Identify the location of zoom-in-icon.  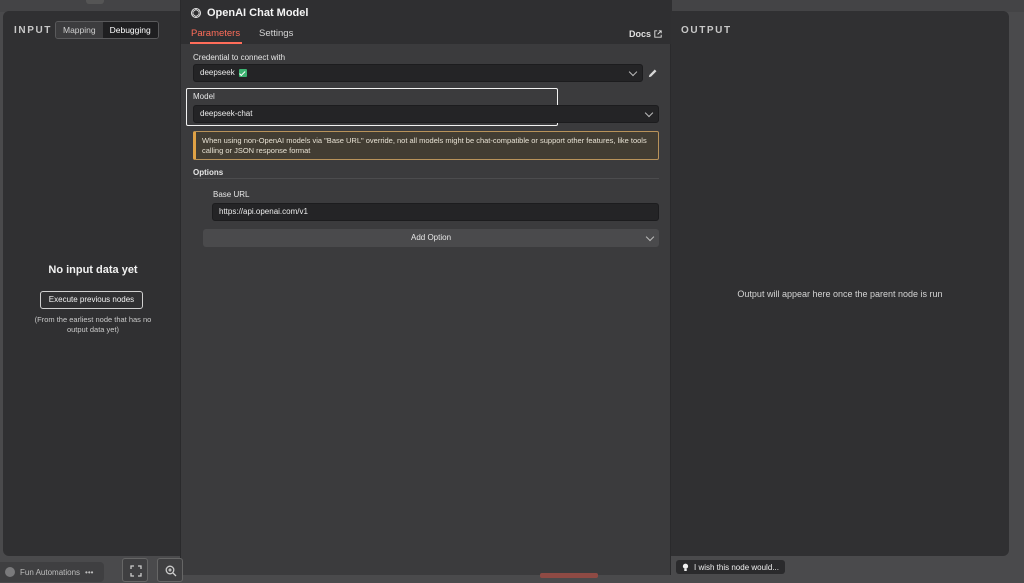
(171, 571).